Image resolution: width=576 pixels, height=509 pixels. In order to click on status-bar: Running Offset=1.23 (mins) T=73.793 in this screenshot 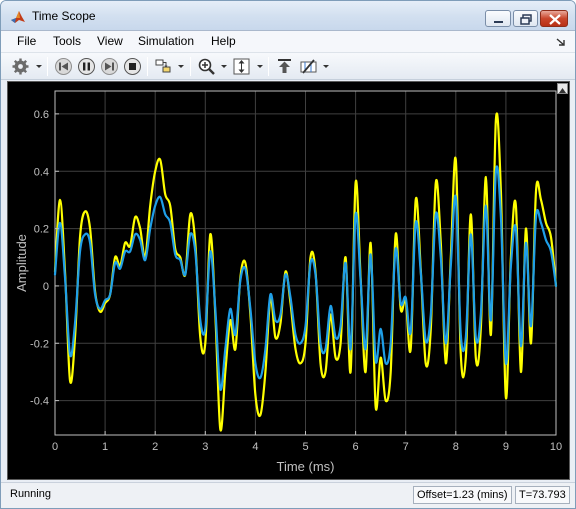, I will do `click(288, 495)`.